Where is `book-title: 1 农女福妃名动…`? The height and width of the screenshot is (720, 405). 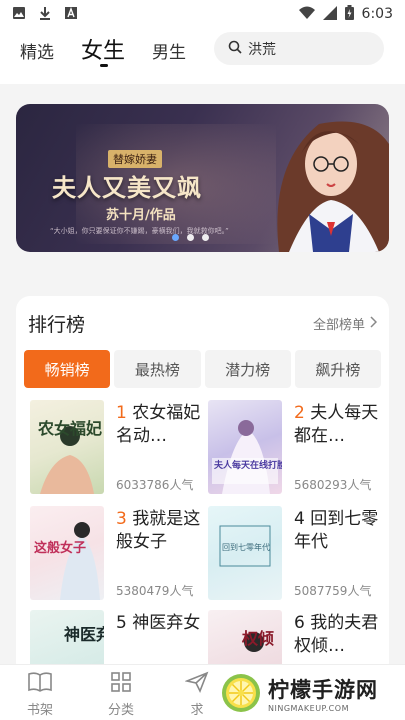 book-title: 1 农女福妃名动… is located at coordinates (161, 425).